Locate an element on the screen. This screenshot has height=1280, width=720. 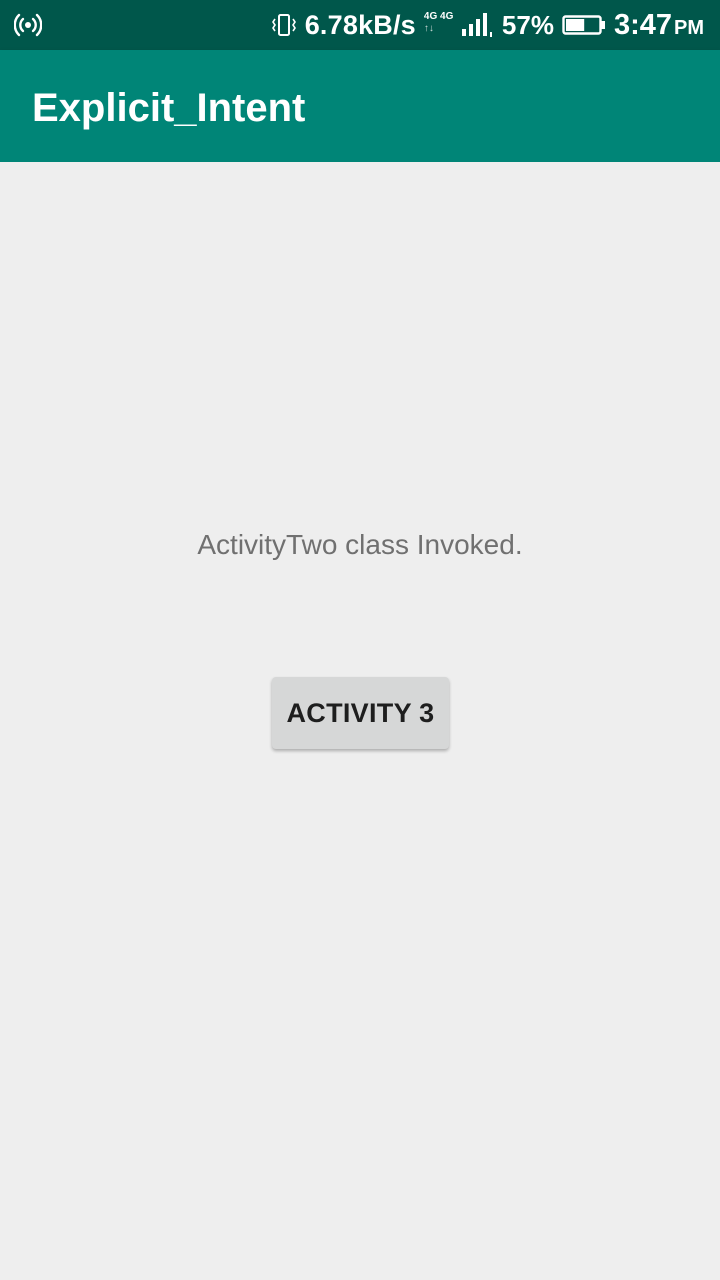
network-type-label: 4G 4G is located at coordinates (438, 16).